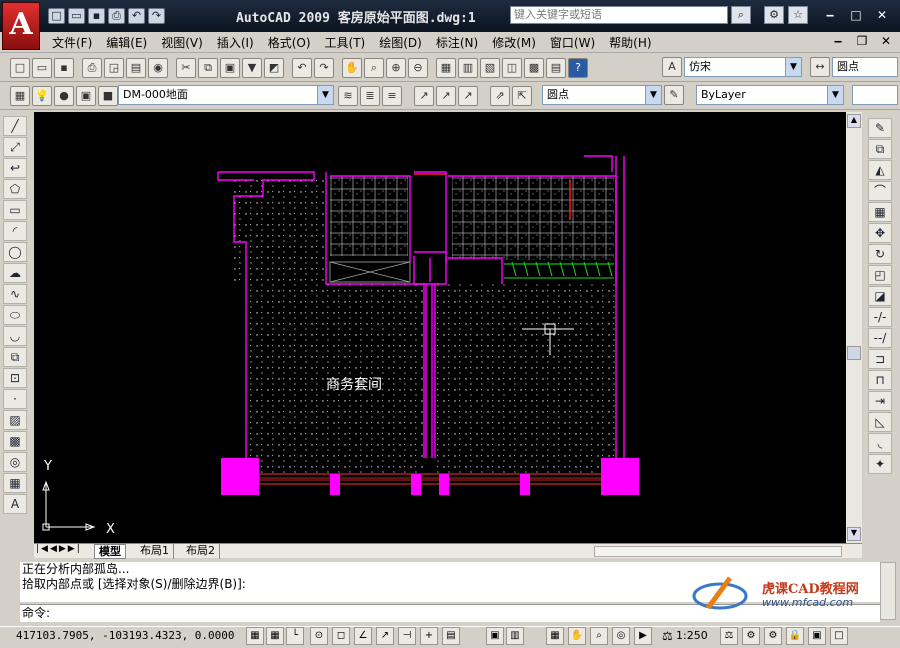 Image resolution: width=900 pixels, height=648 pixels. I want to click on application-menu-button: A, so click(21, 26).